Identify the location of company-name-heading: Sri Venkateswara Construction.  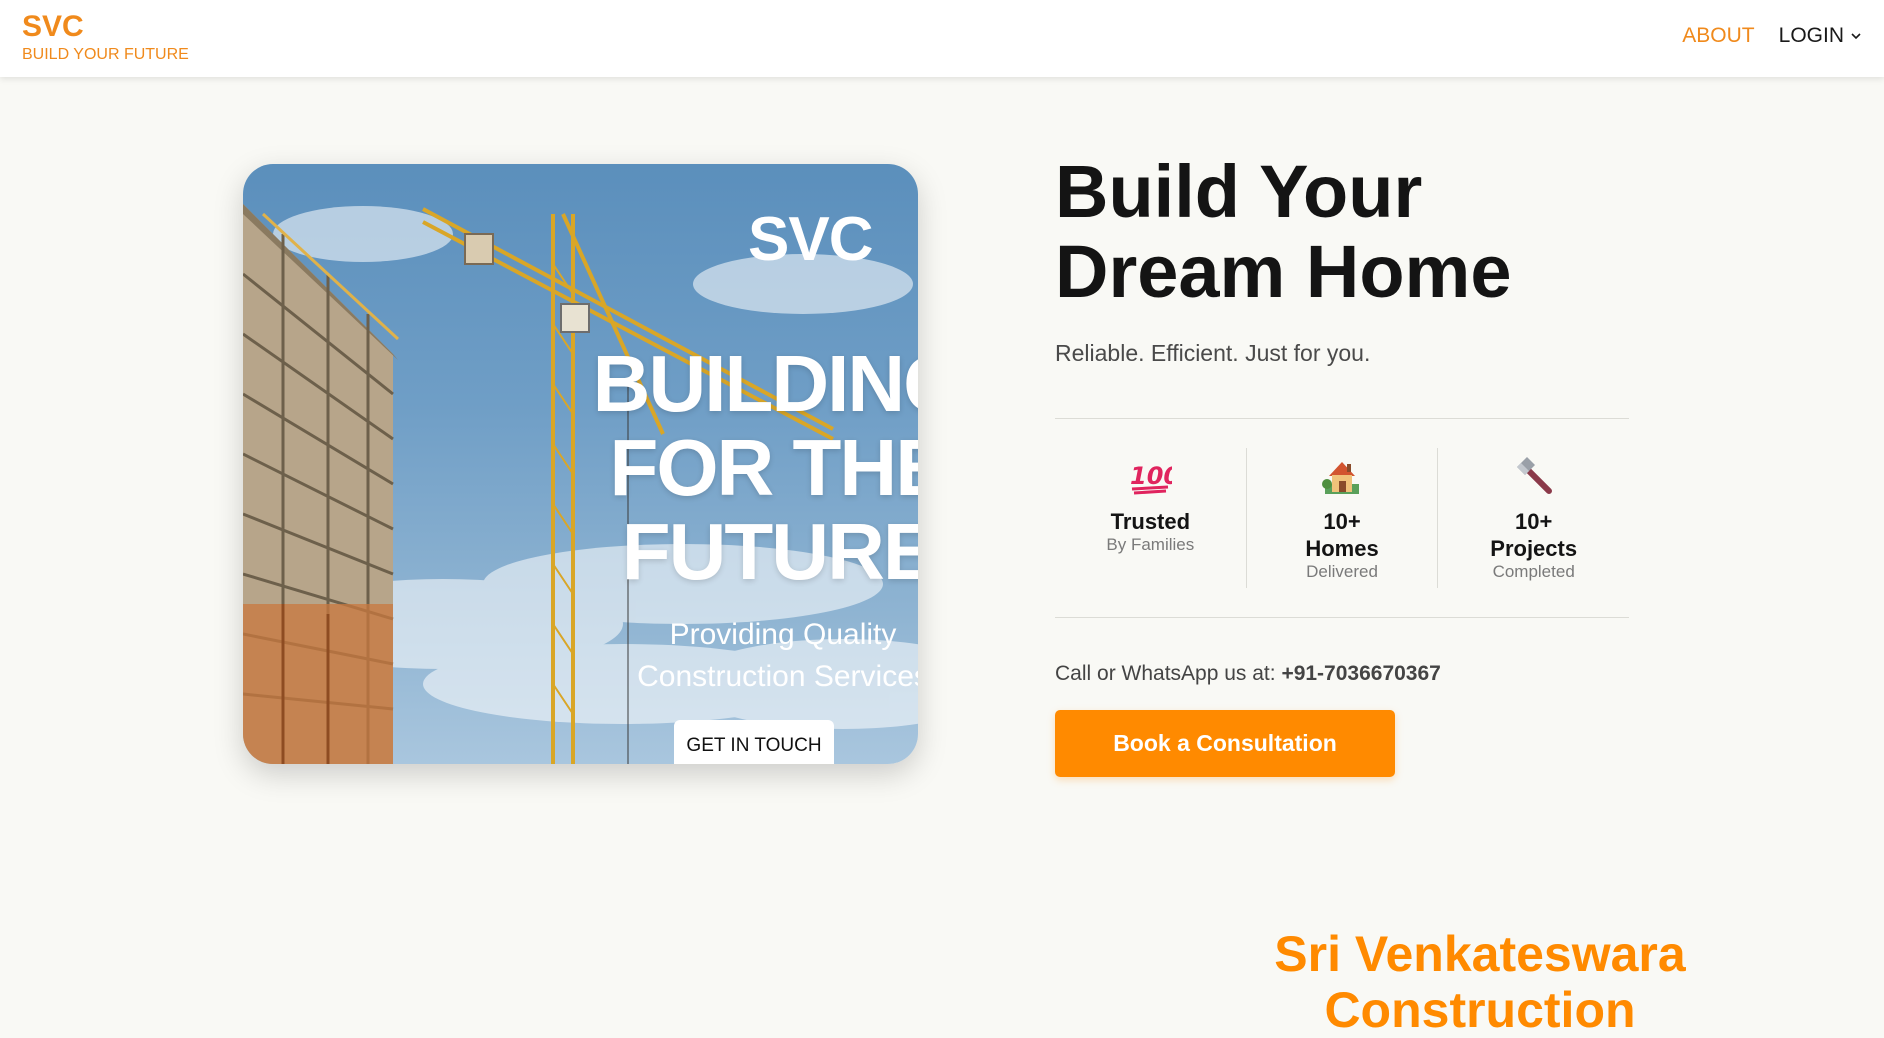
(1480, 982).